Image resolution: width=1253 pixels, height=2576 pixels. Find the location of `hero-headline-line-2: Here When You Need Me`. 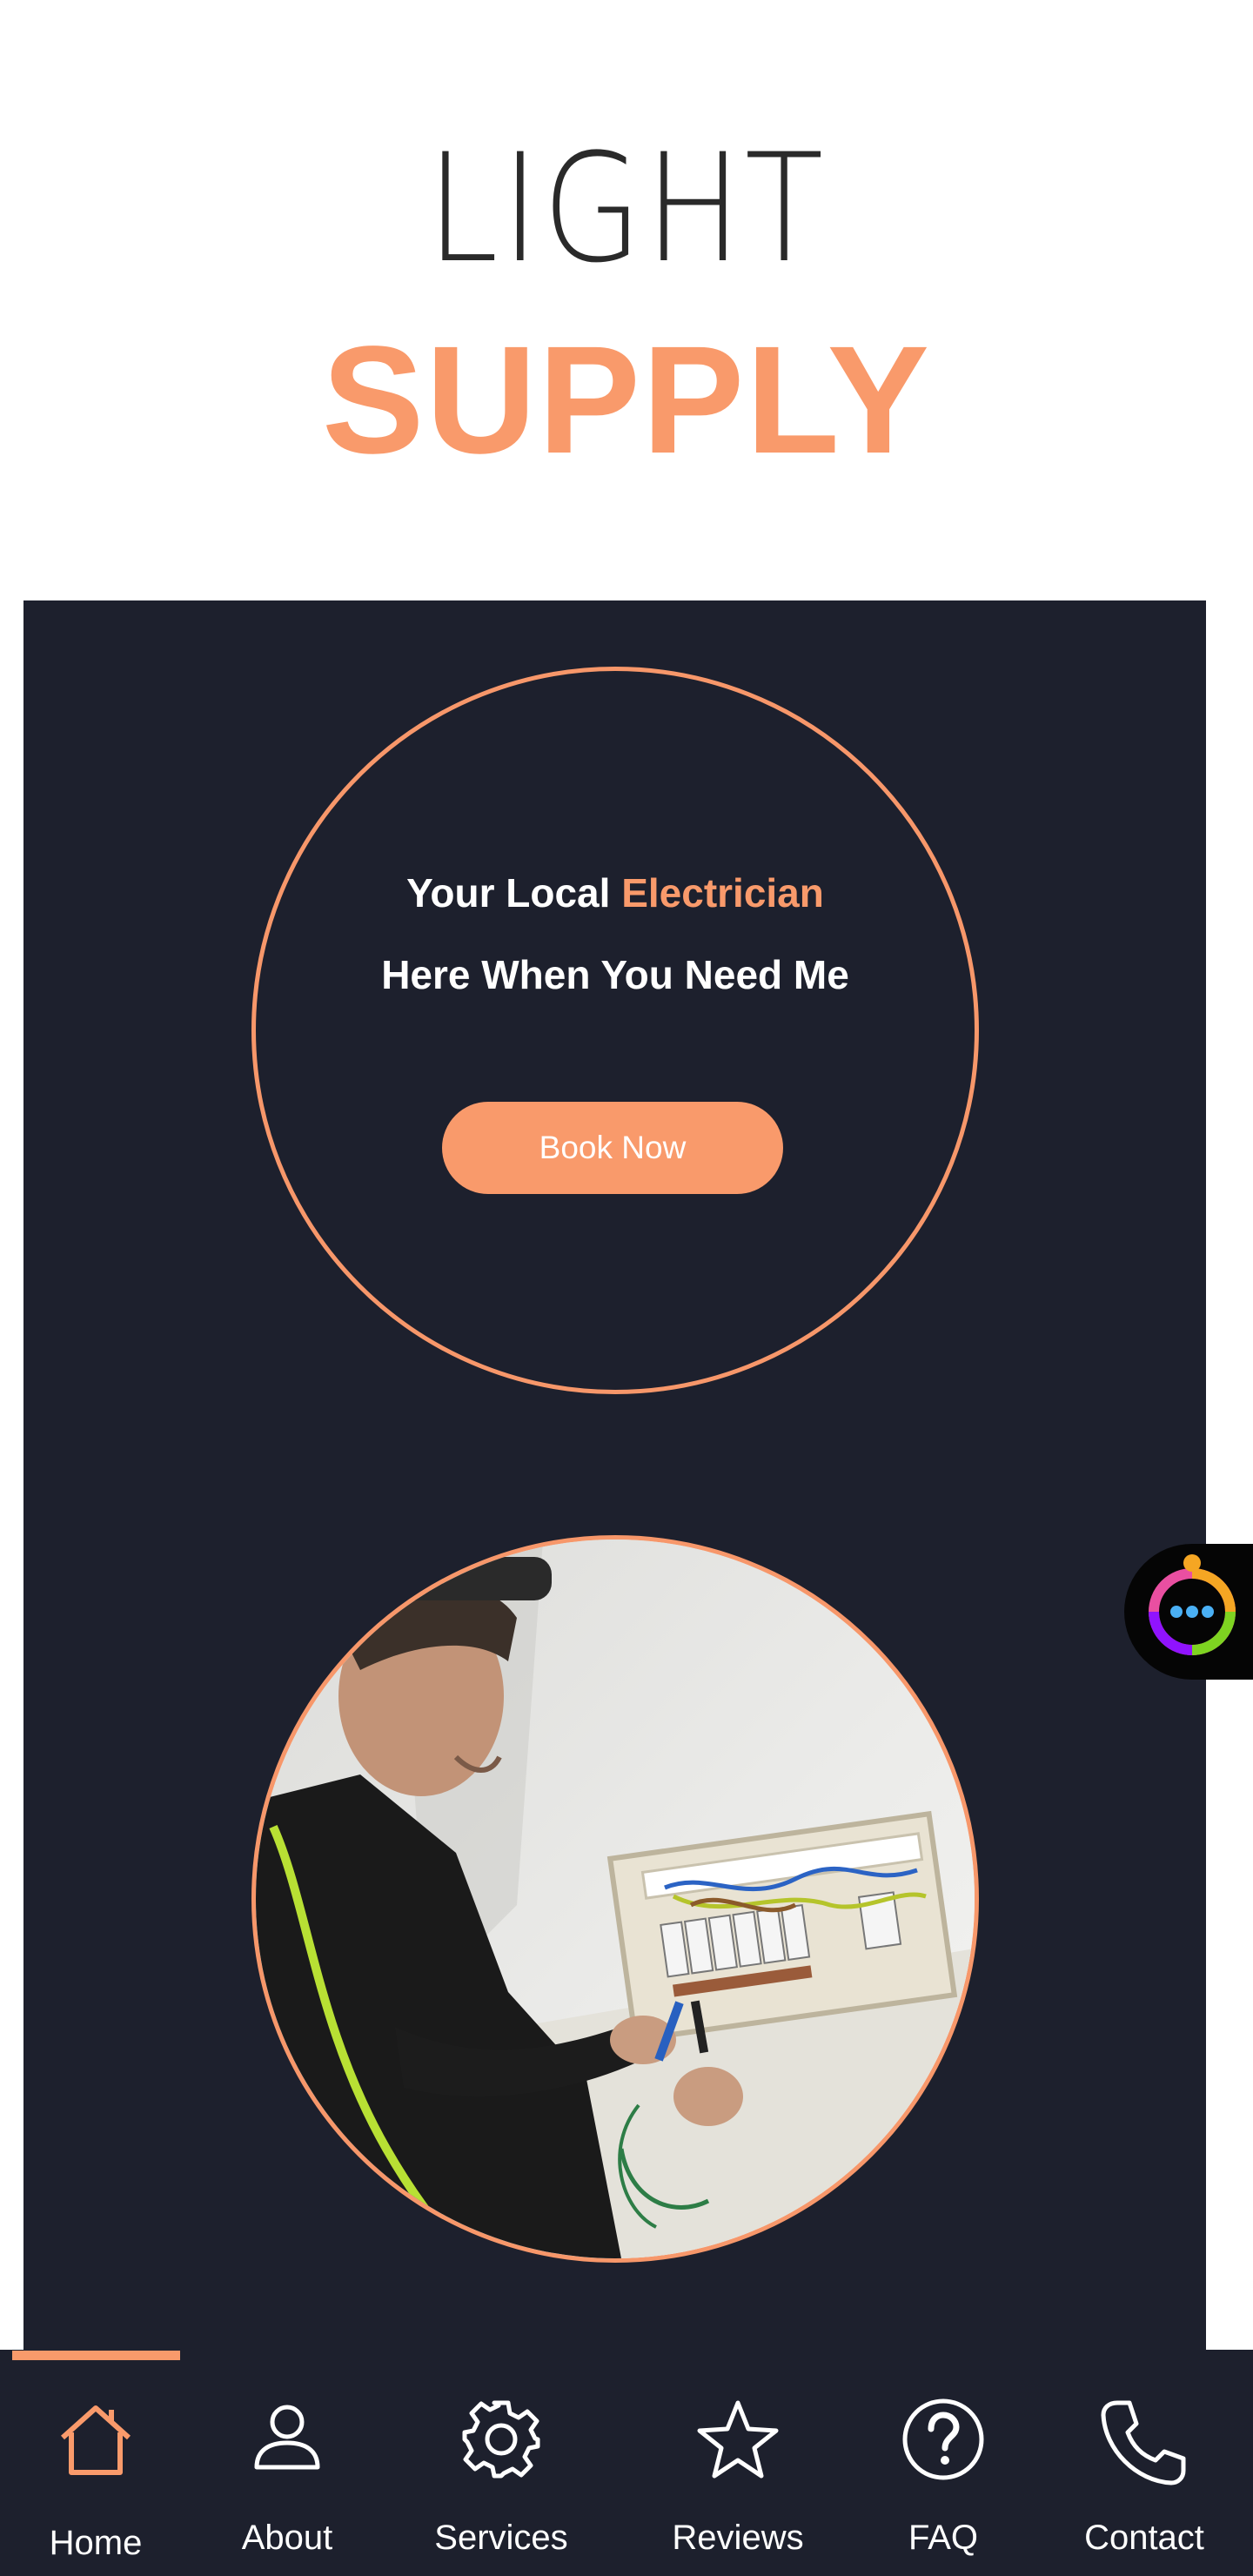

hero-headline-line-2: Here When You Need Me is located at coordinates (615, 974).